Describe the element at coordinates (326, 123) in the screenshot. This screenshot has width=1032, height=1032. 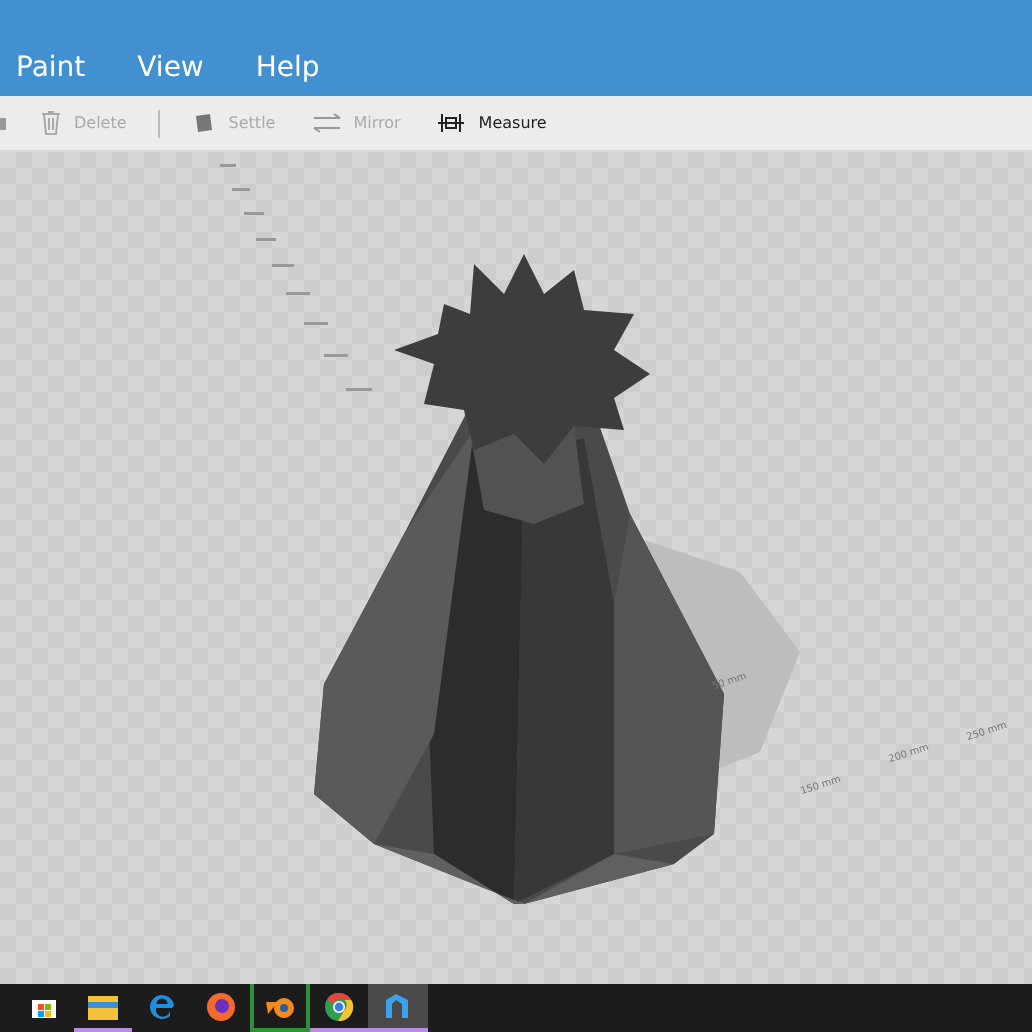
I see `arrows-icon` at that location.